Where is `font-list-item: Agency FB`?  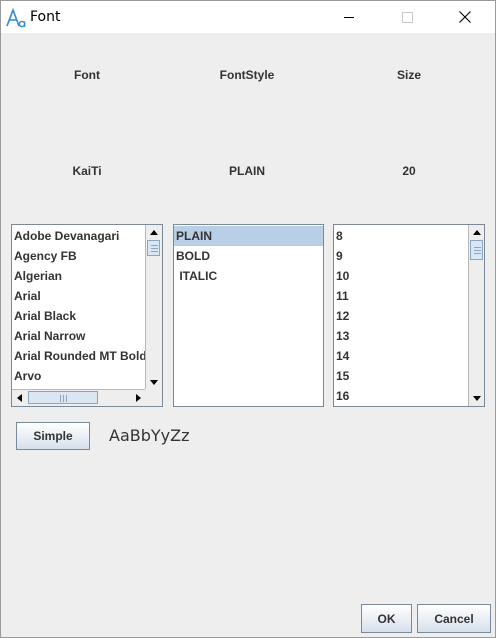
font-list-item: Agency FB is located at coordinates (78, 256).